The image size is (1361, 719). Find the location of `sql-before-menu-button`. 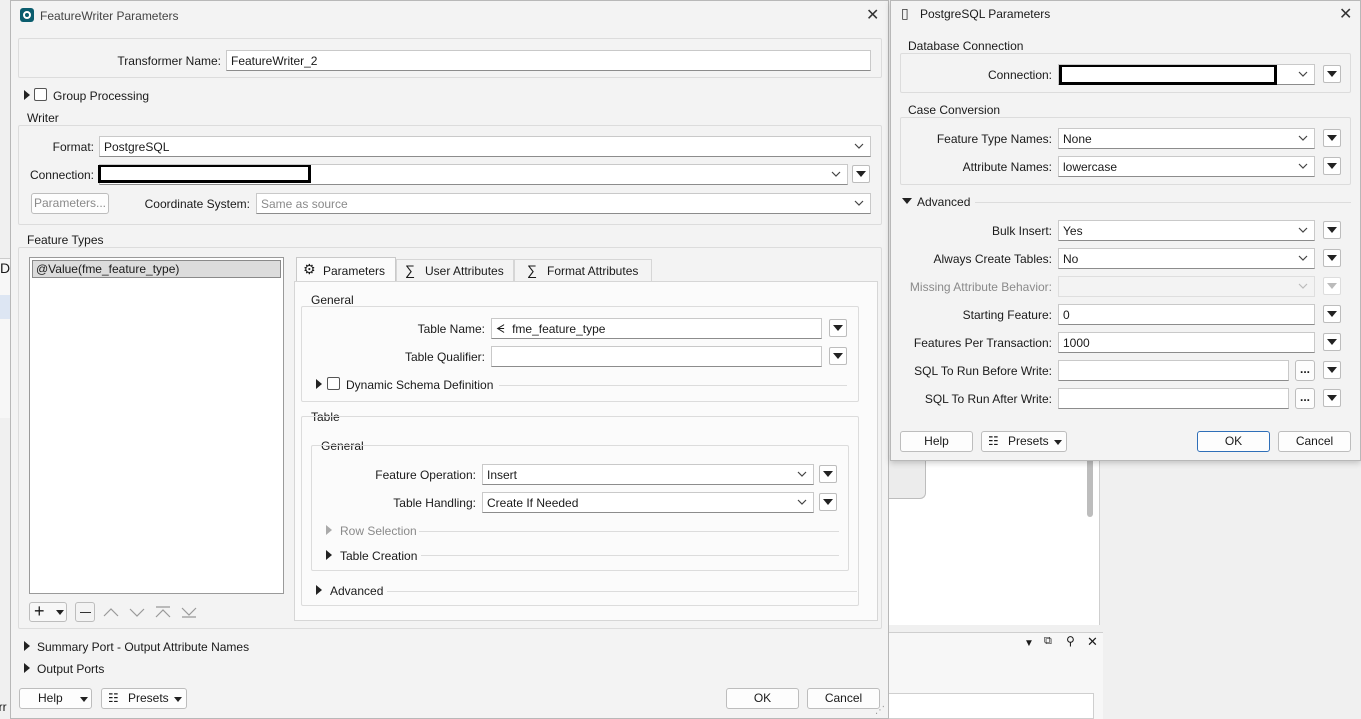

sql-before-menu-button is located at coordinates (1332, 370).